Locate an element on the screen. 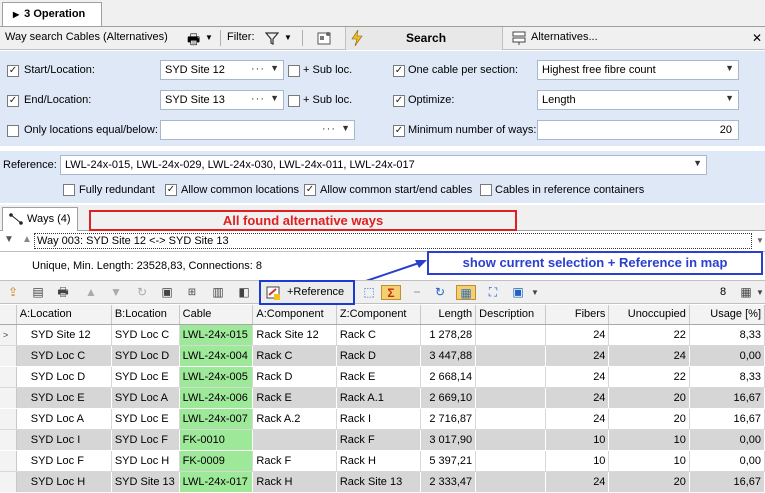 Image resolution: width=765 pixels, height=493 pixels. select-icon: ⬚ is located at coordinates (369, 292).